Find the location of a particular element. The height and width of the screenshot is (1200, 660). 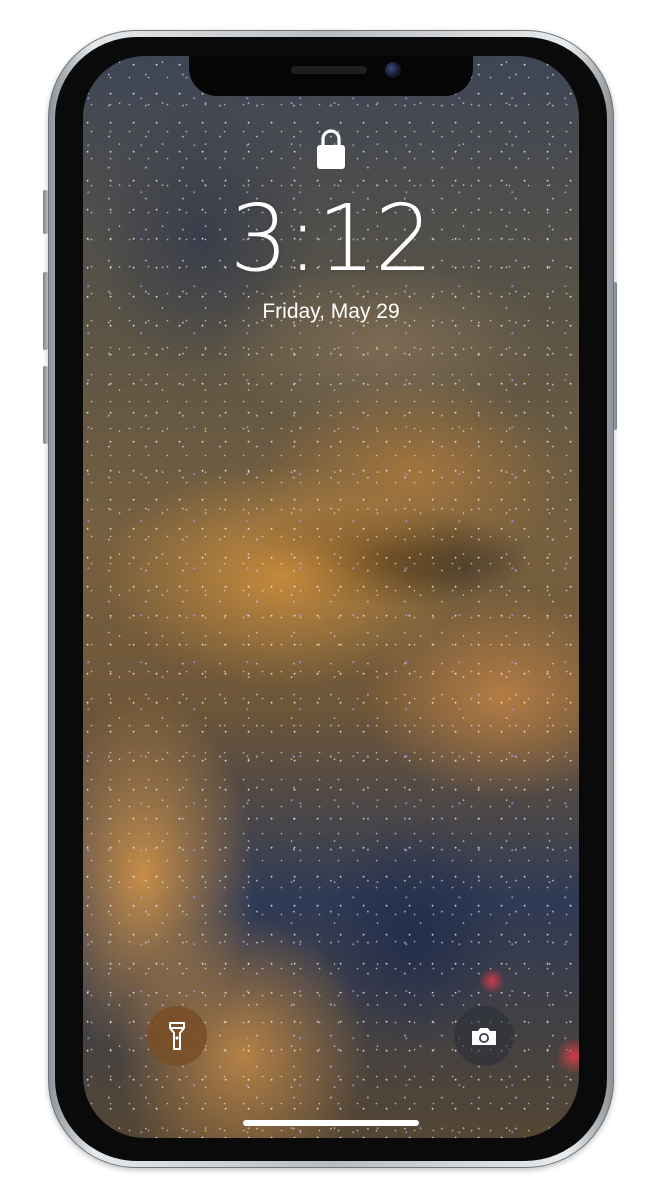

camera-button is located at coordinates (484, 1036).